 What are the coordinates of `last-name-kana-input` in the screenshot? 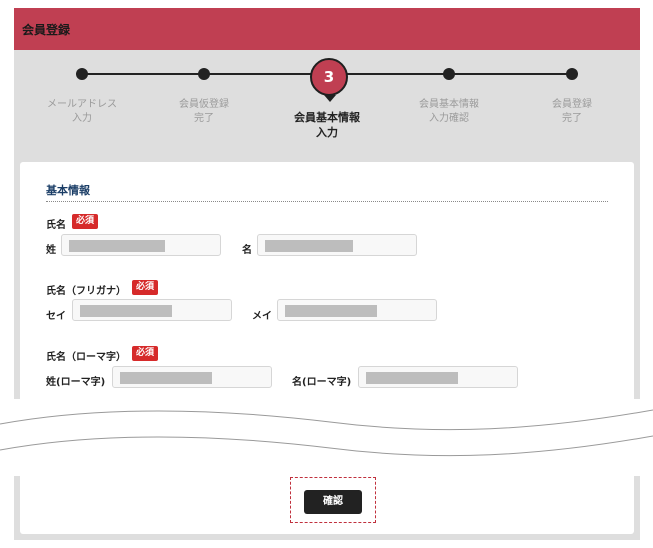 It's located at (152, 310).